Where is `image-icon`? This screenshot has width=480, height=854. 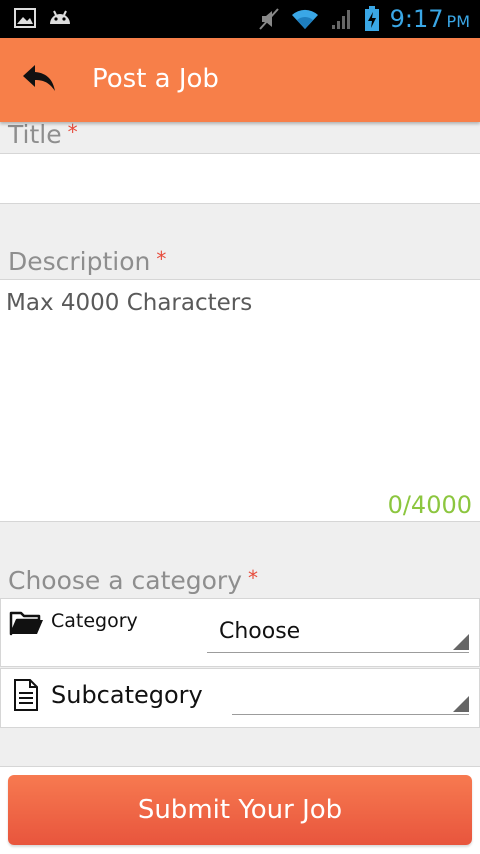
image-icon is located at coordinates (25, 20).